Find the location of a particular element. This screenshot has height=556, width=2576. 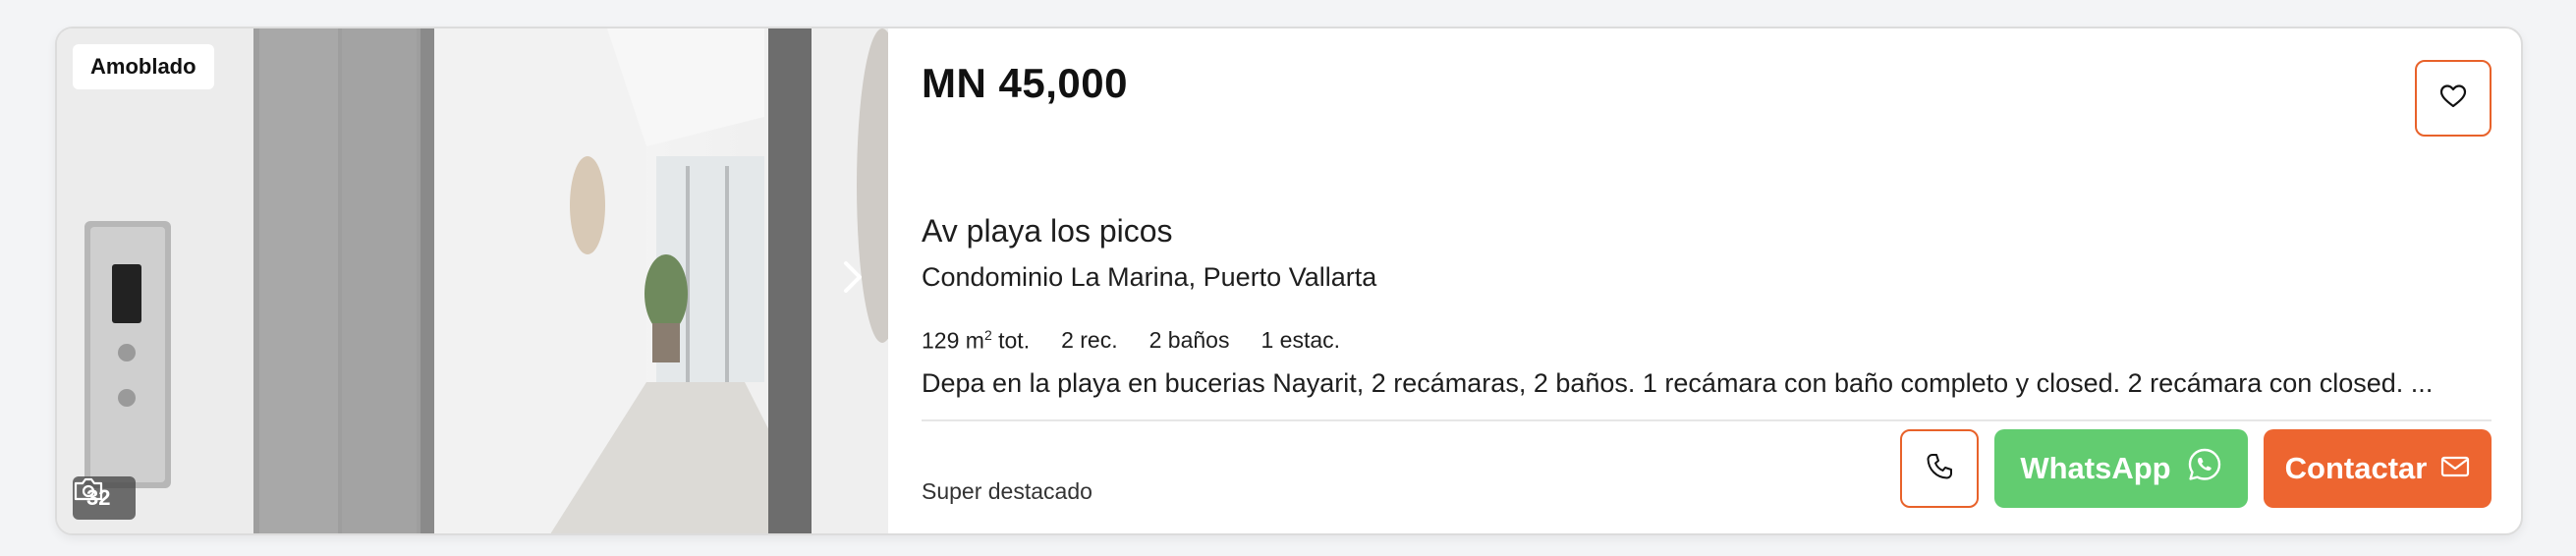

favorite-button is located at coordinates (2453, 99).